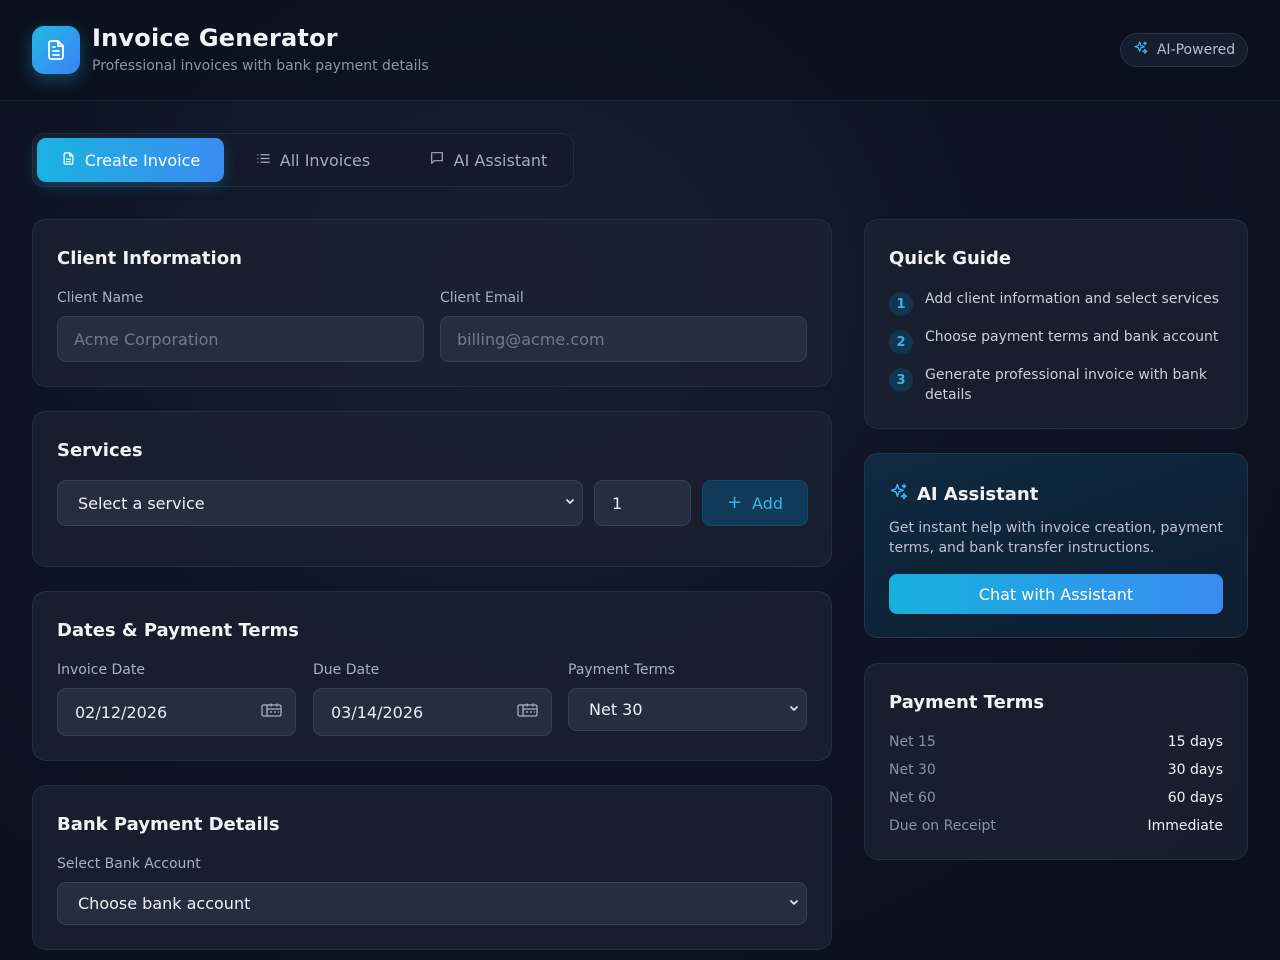 This screenshot has height=960, width=1280. I want to click on plus-icon: +, so click(734, 502).